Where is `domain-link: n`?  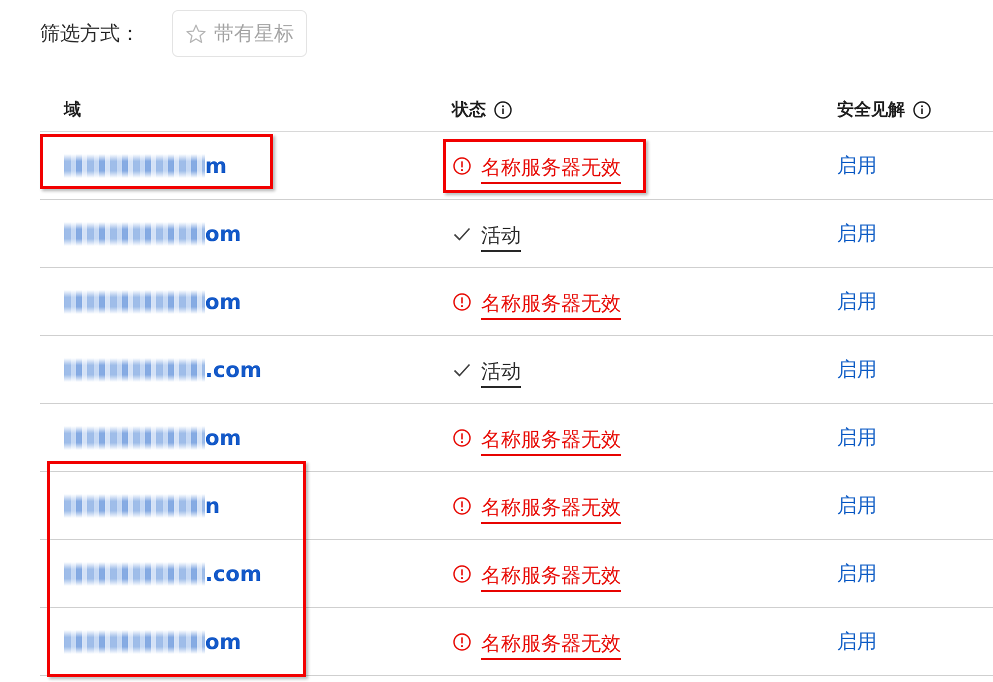 domain-link: n is located at coordinates (212, 506).